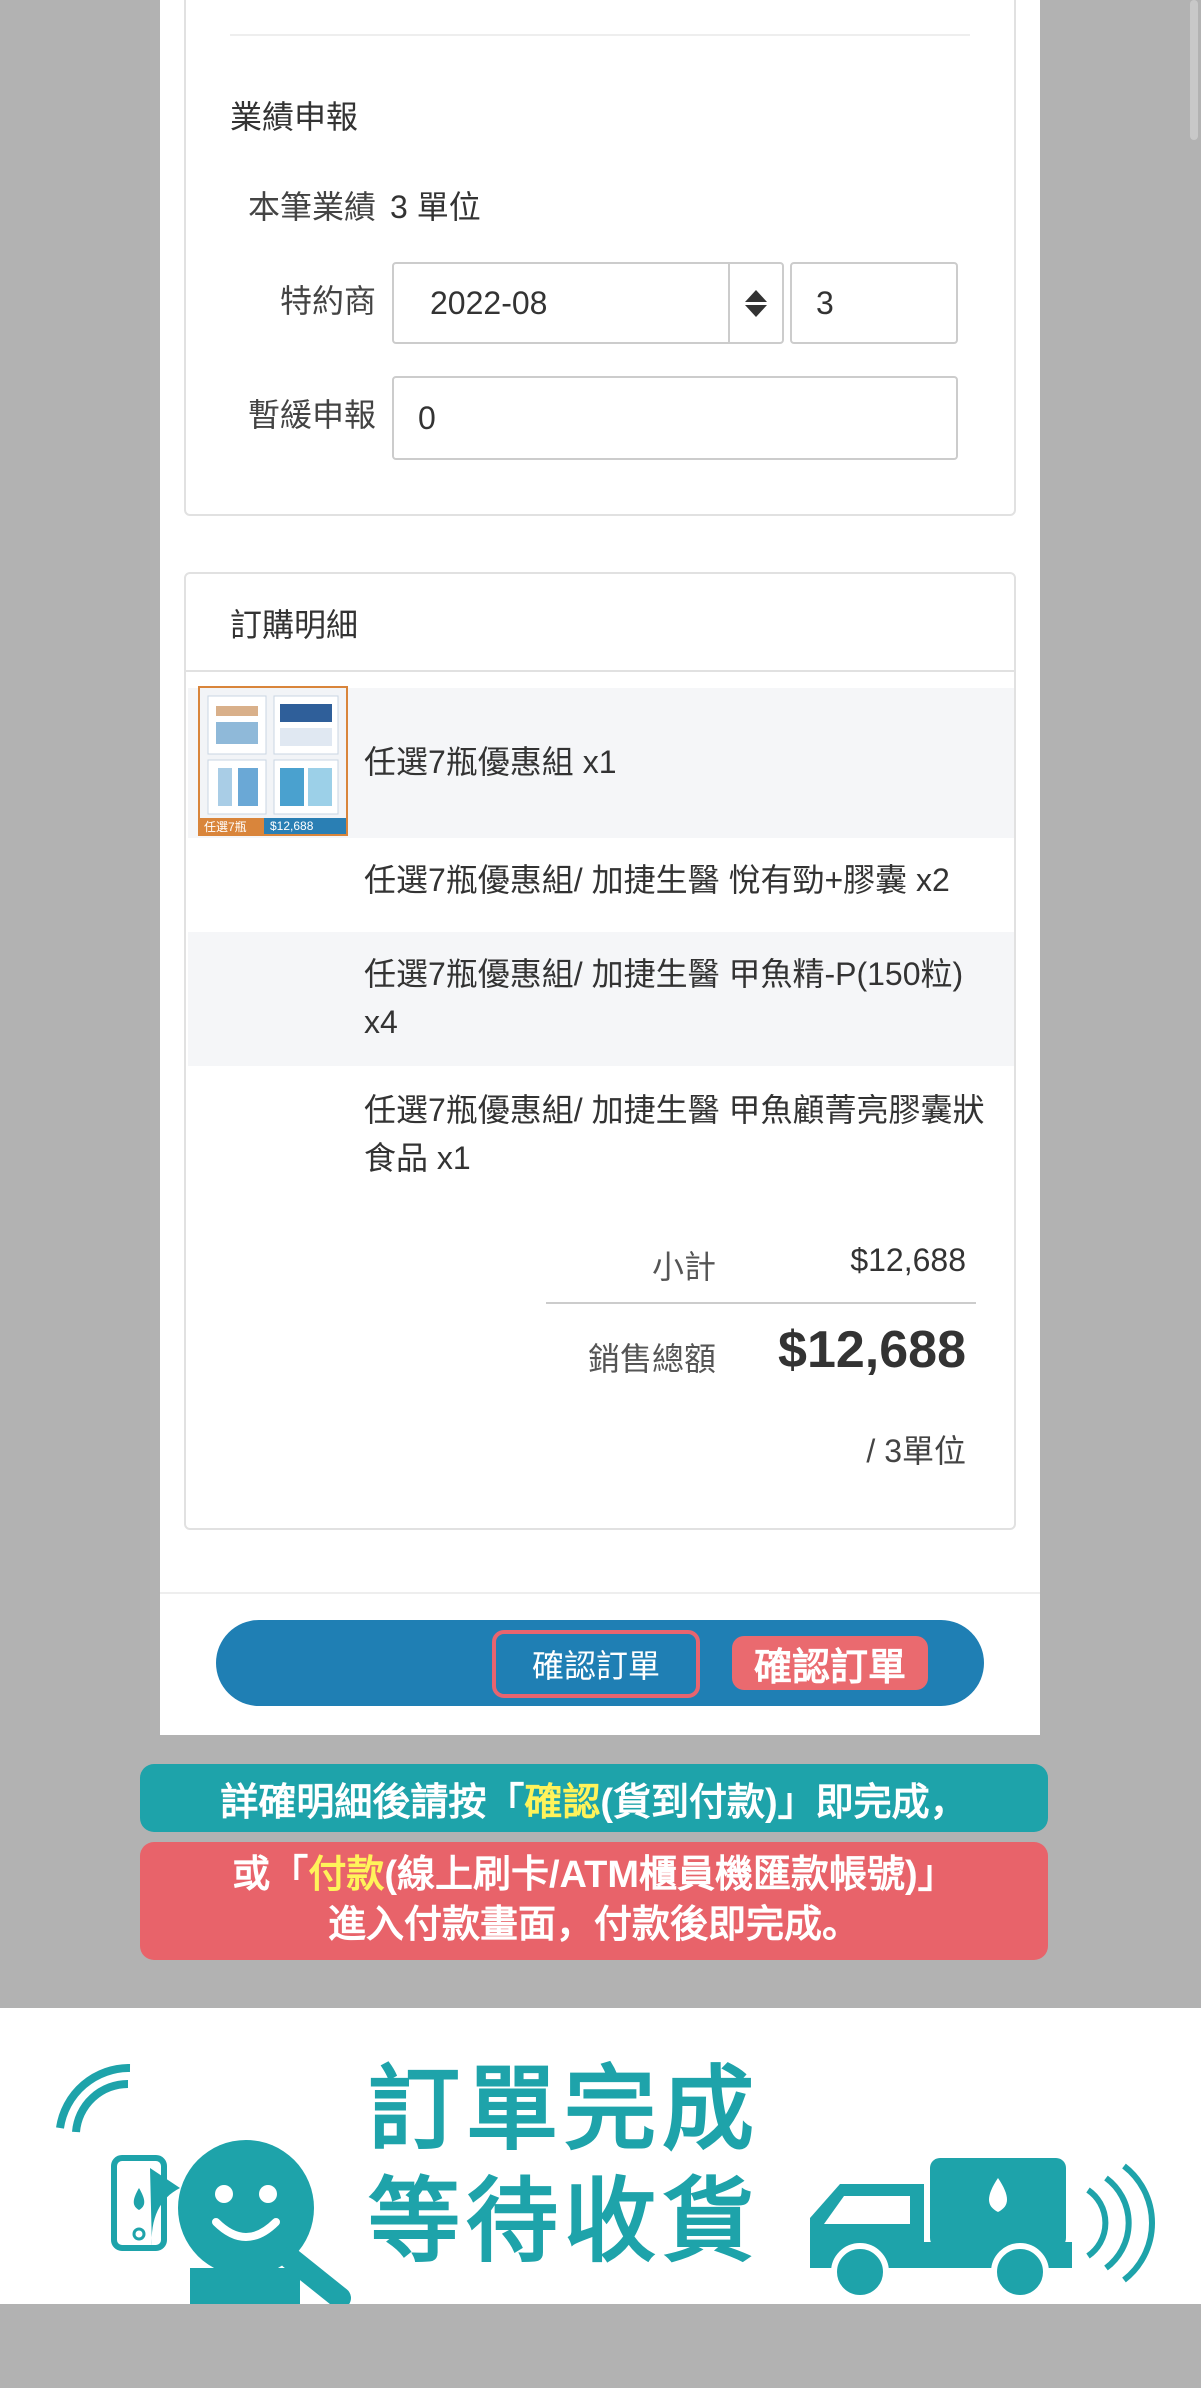 This screenshot has height=2388, width=1201. Describe the element at coordinates (562, 1802) in the screenshot. I see `instruction-highlight: 確認` at that location.